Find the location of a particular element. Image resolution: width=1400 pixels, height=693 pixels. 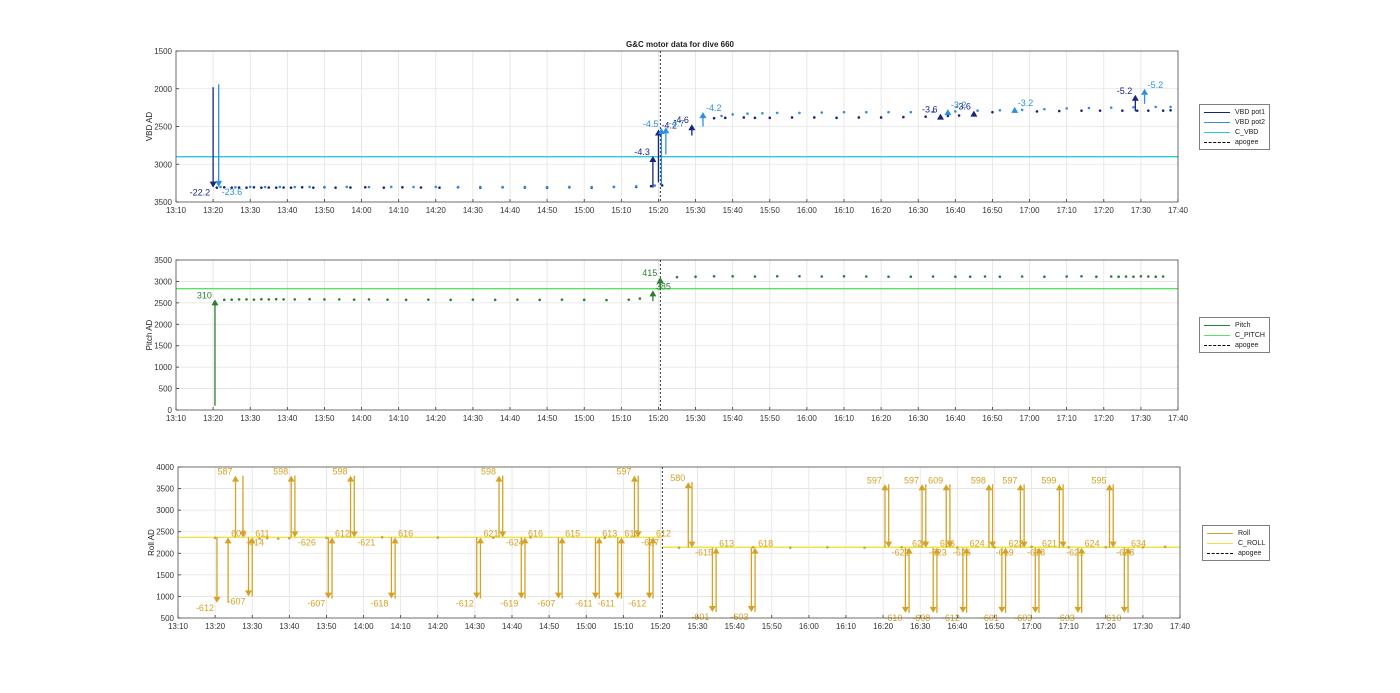

x-tick-label: 16:10 is located at coordinates (844, 418).